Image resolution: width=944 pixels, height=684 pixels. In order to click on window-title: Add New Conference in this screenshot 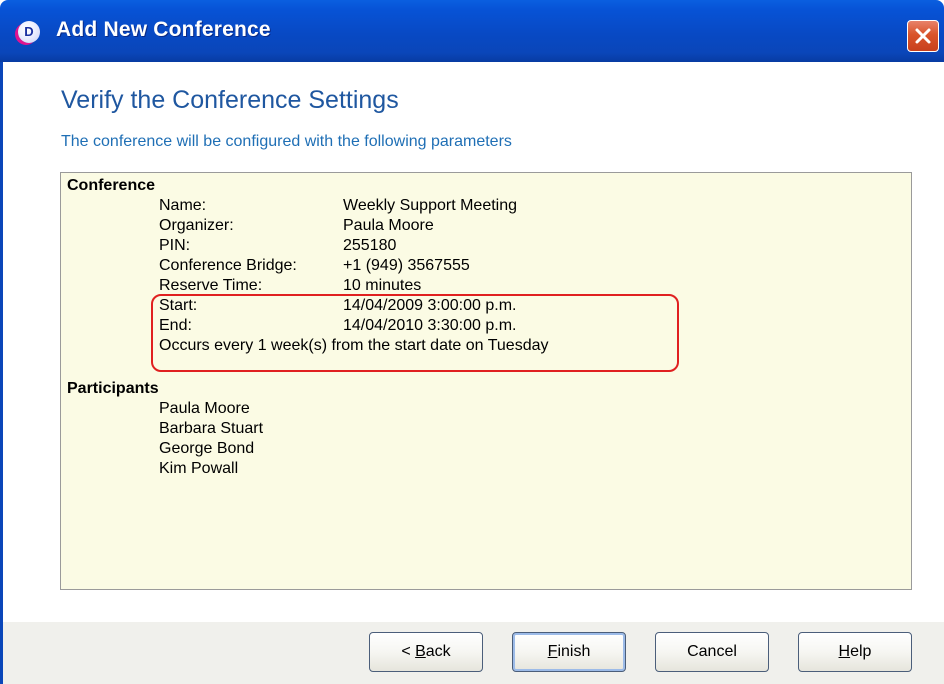, I will do `click(163, 29)`.